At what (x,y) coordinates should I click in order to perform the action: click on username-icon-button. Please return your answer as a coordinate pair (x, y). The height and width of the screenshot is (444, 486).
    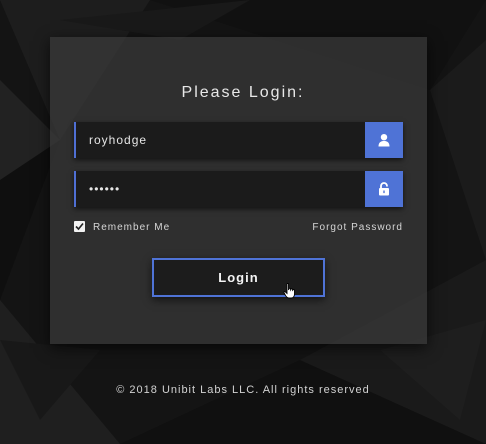
    Looking at the image, I should click on (384, 140).